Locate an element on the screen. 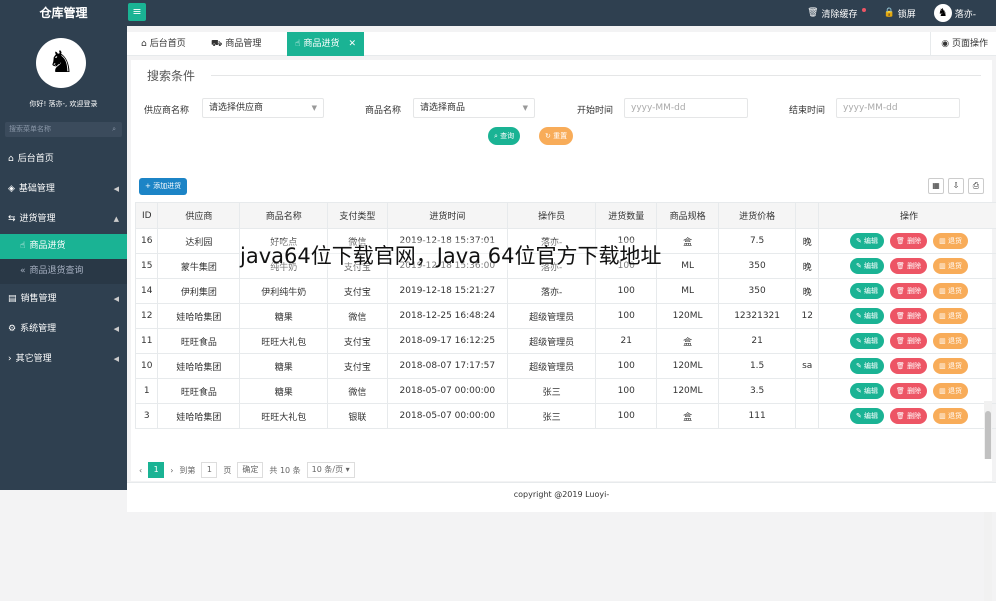 The height and width of the screenshot is (601, 996). page-size-select: 10 条/页 ▾ is located at coordinates (331, 470).